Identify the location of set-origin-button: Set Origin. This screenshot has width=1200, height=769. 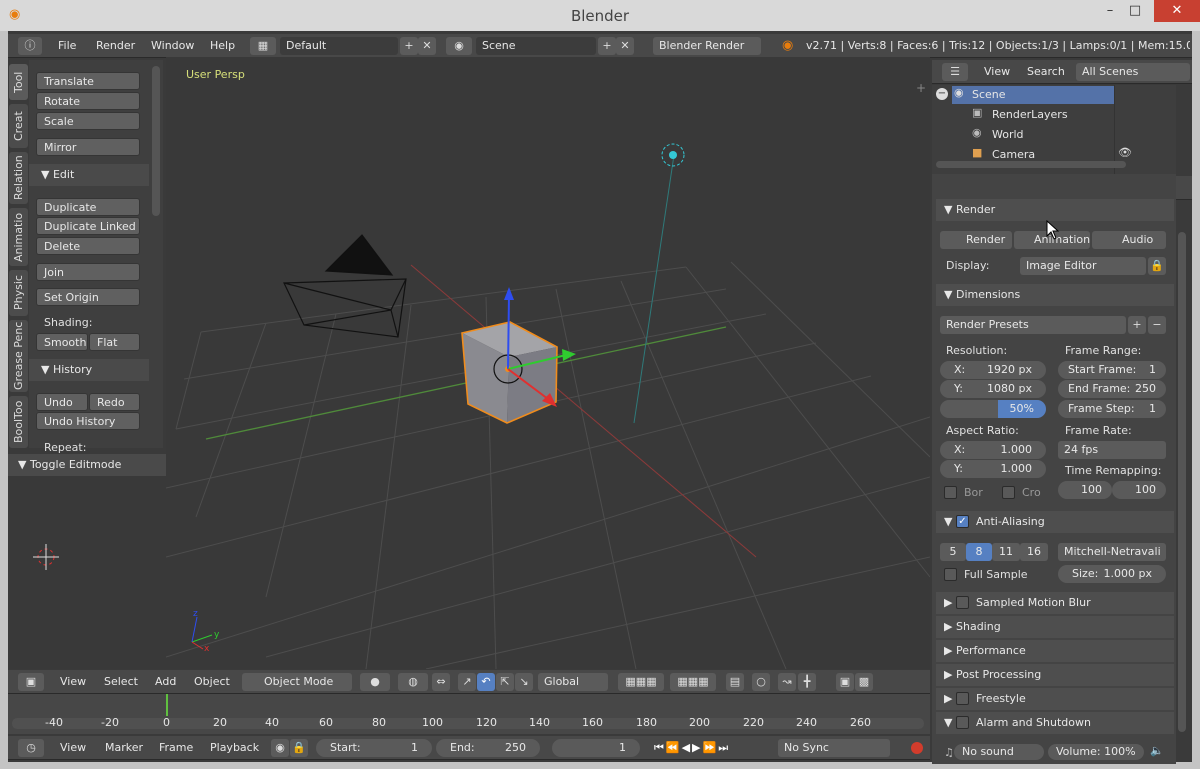
(88, 297).